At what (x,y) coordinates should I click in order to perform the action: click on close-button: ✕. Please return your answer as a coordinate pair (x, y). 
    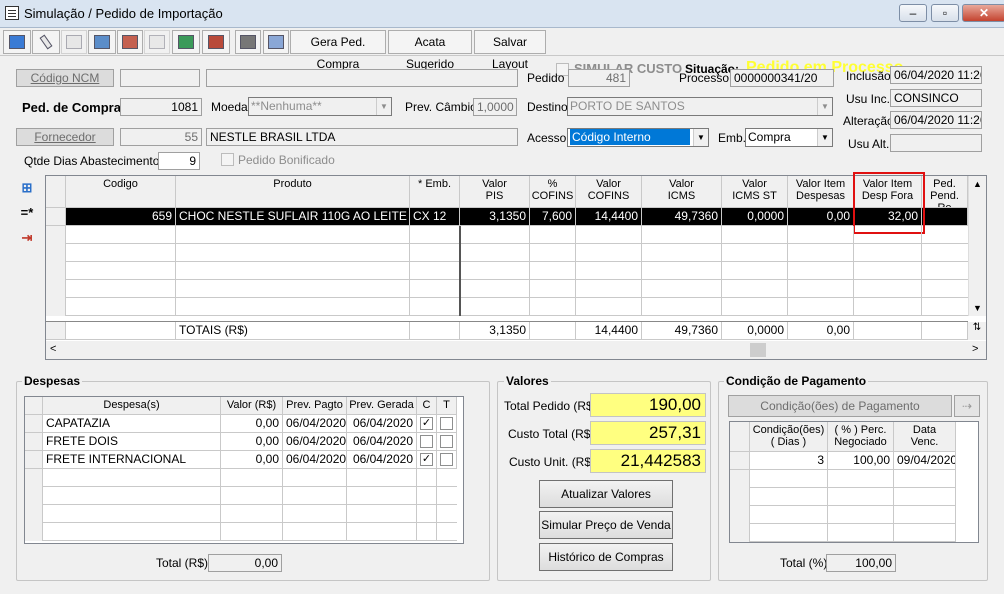
    Looking at the image, I should click on (983, 13).